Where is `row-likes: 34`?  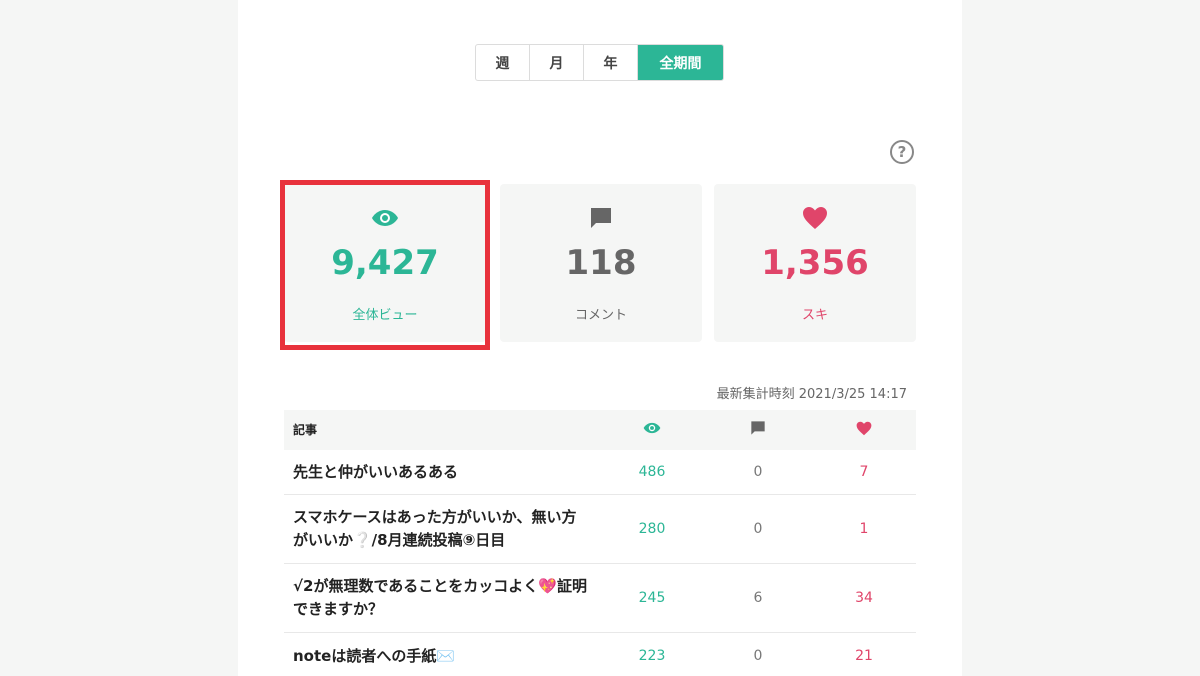
row-likes: 34 is located at coordinates (864, 598).